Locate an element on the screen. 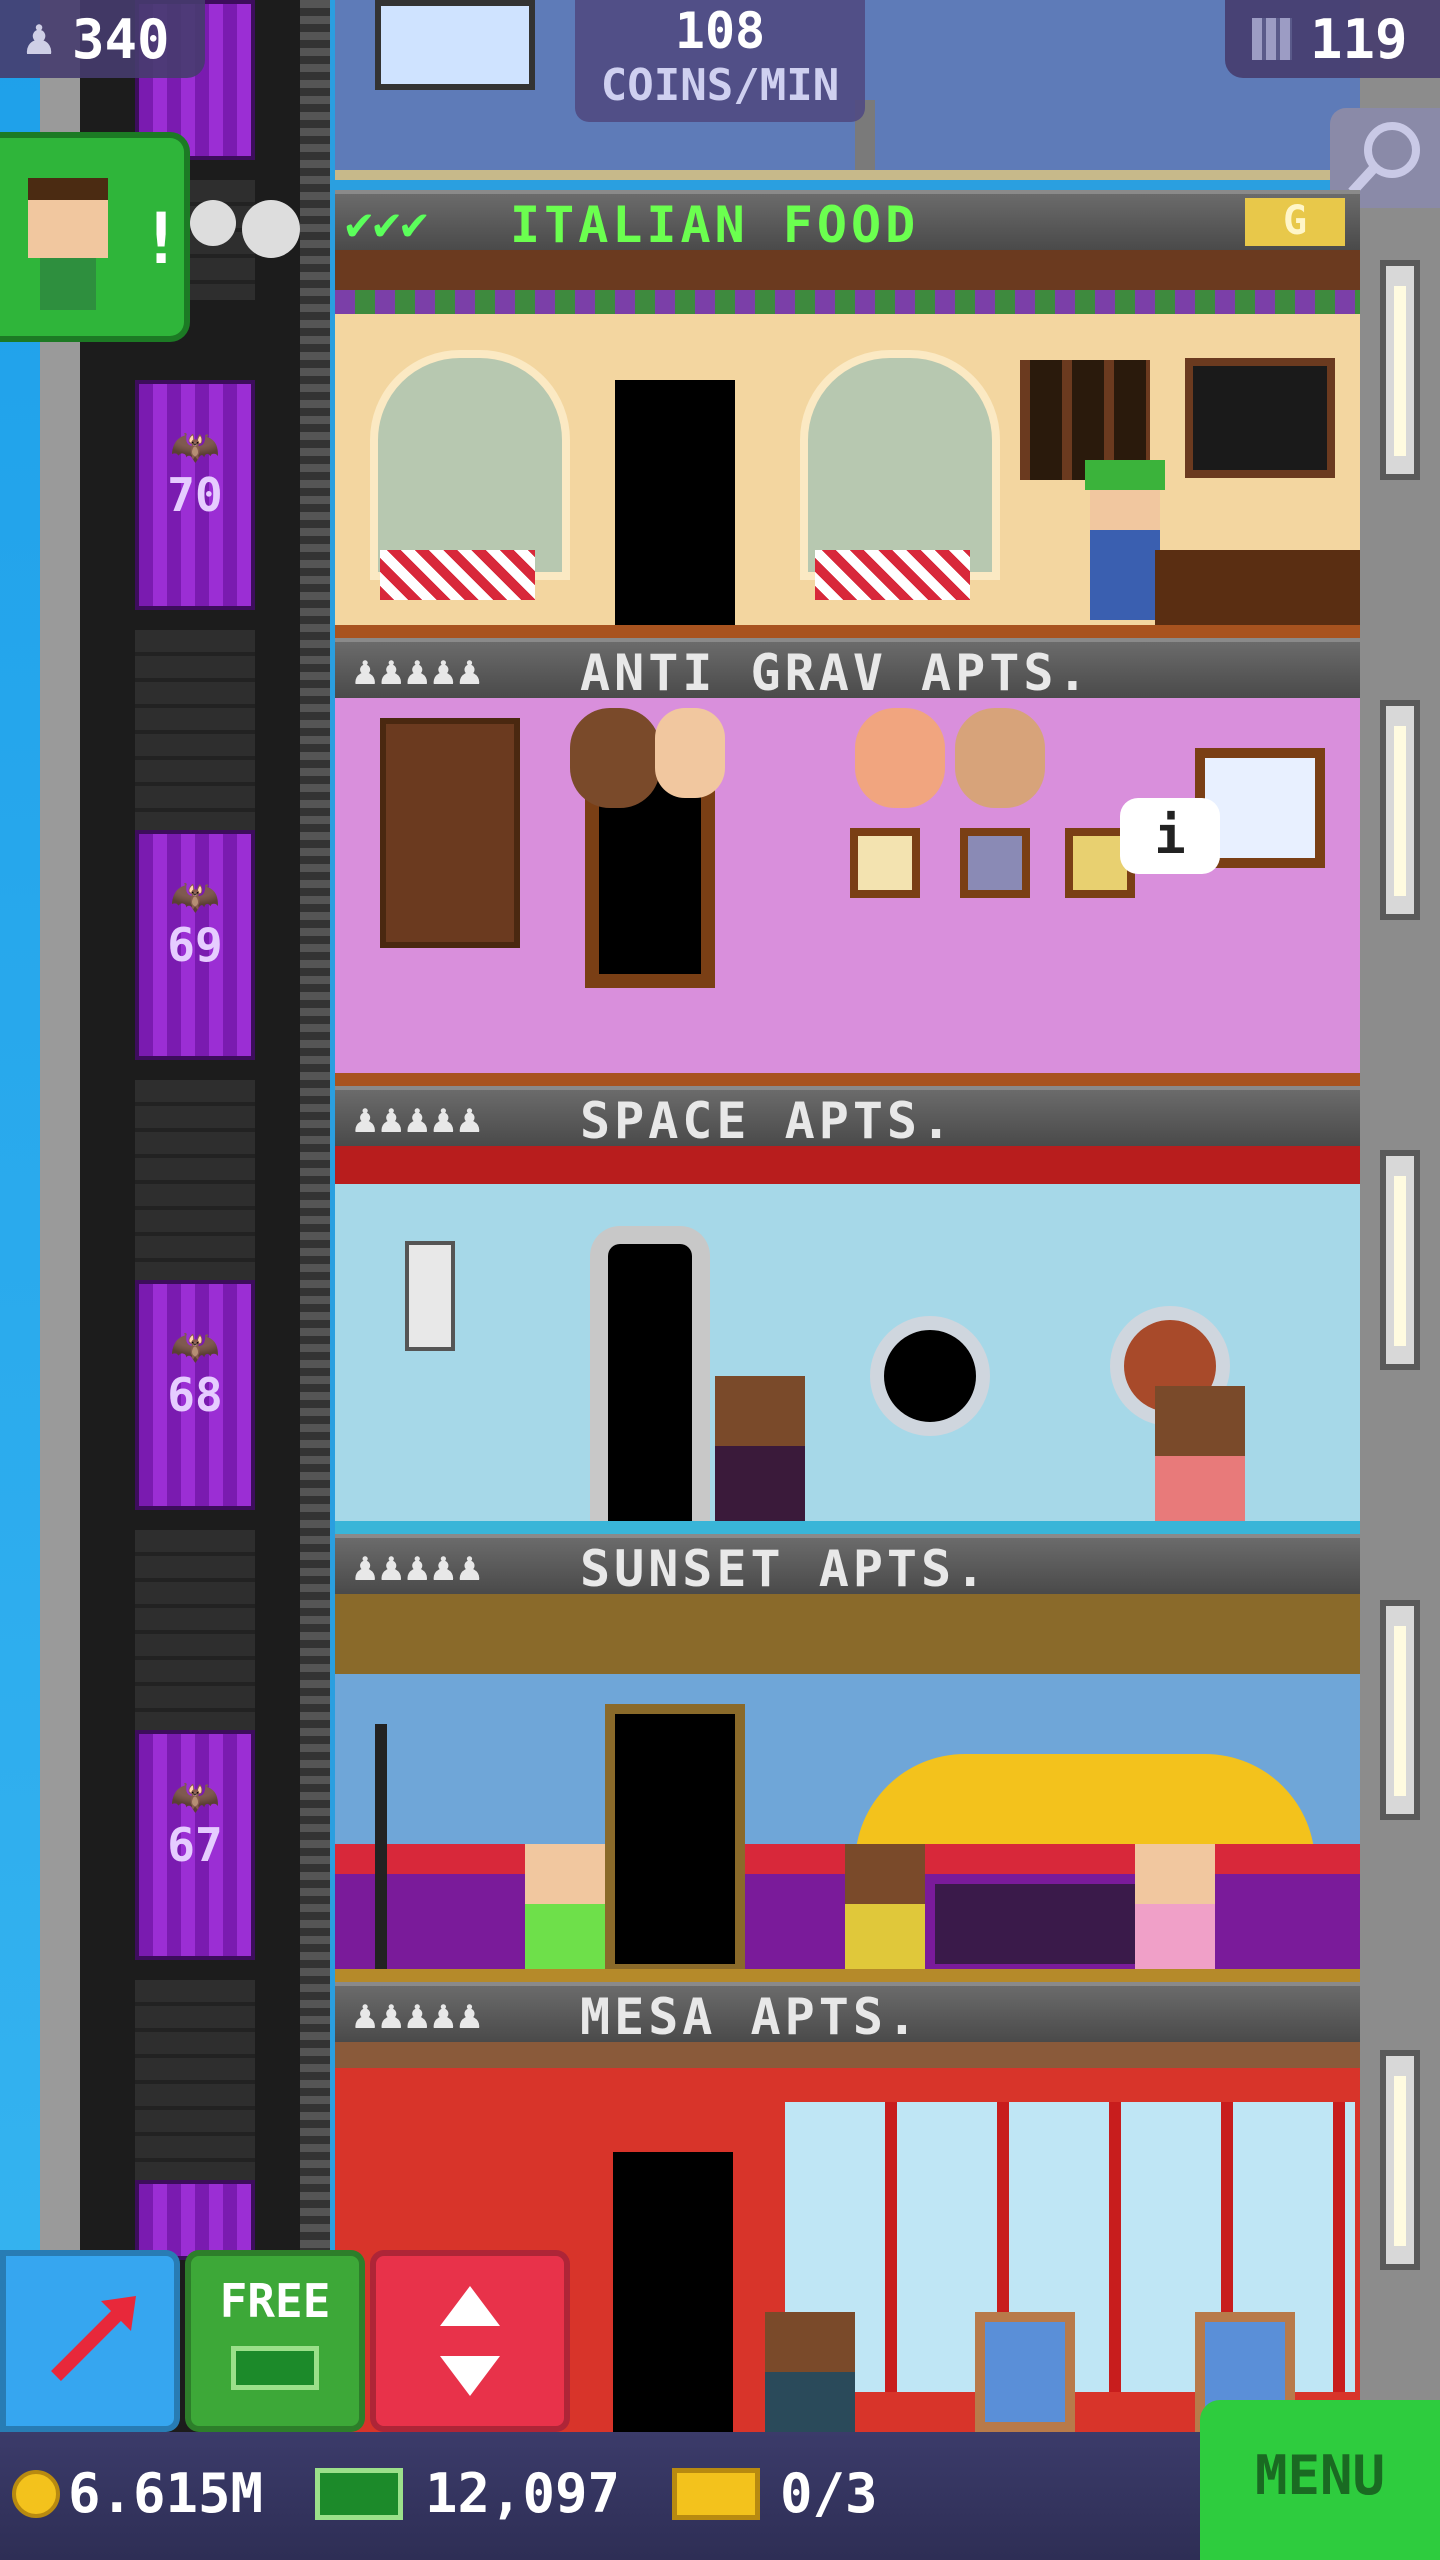 This screenshot has height=2560, width=1440. street-lamp is located at coordinates (381, 1849).